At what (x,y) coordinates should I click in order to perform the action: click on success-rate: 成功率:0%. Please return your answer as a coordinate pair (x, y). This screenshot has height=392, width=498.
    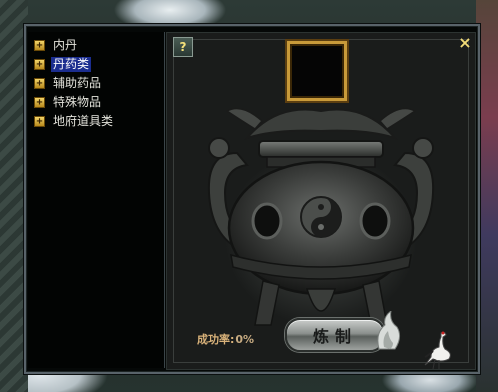
    Looking at the image, I should click on (225, 339).